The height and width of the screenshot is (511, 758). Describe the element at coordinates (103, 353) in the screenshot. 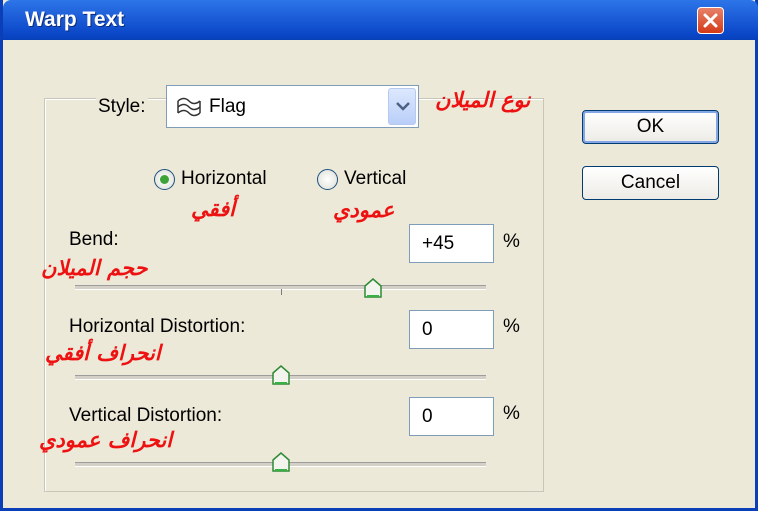

I see `horizontal-distortion-annotation: انحراف أفقي` at that location.